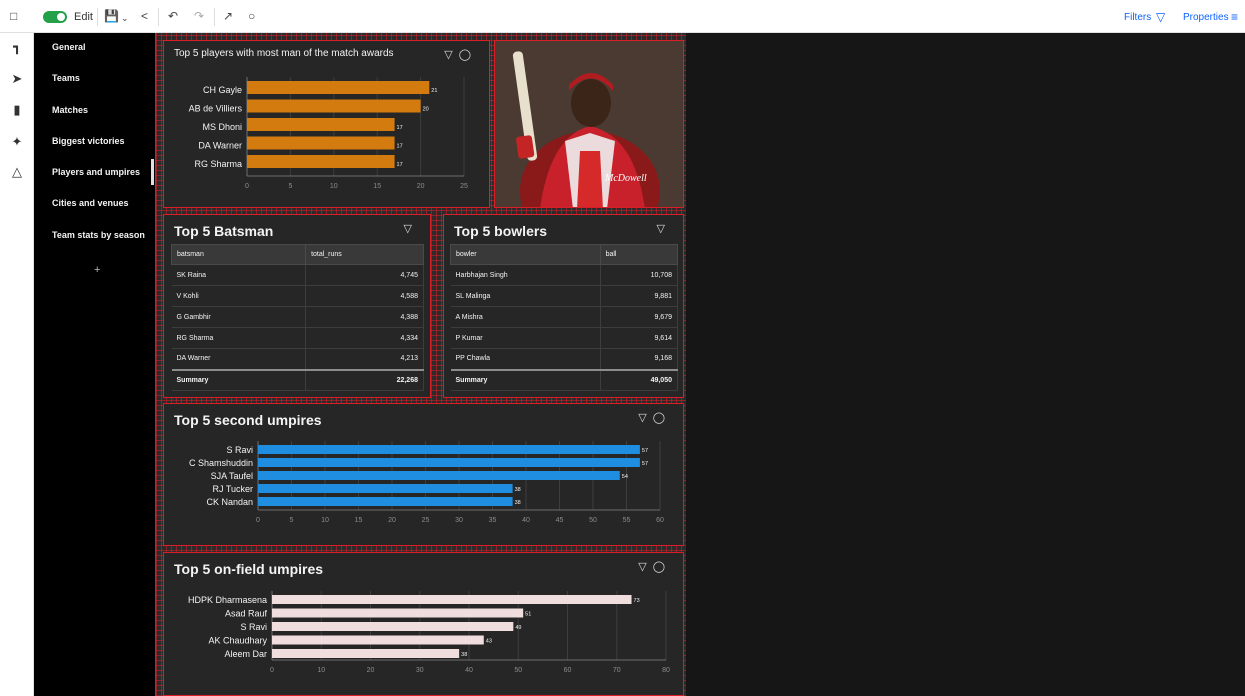  What do you see at coordinates (224, 231) in the screenshot?
I see `widget-title: Top 5 Batsman` at bounding box center [224, 231].